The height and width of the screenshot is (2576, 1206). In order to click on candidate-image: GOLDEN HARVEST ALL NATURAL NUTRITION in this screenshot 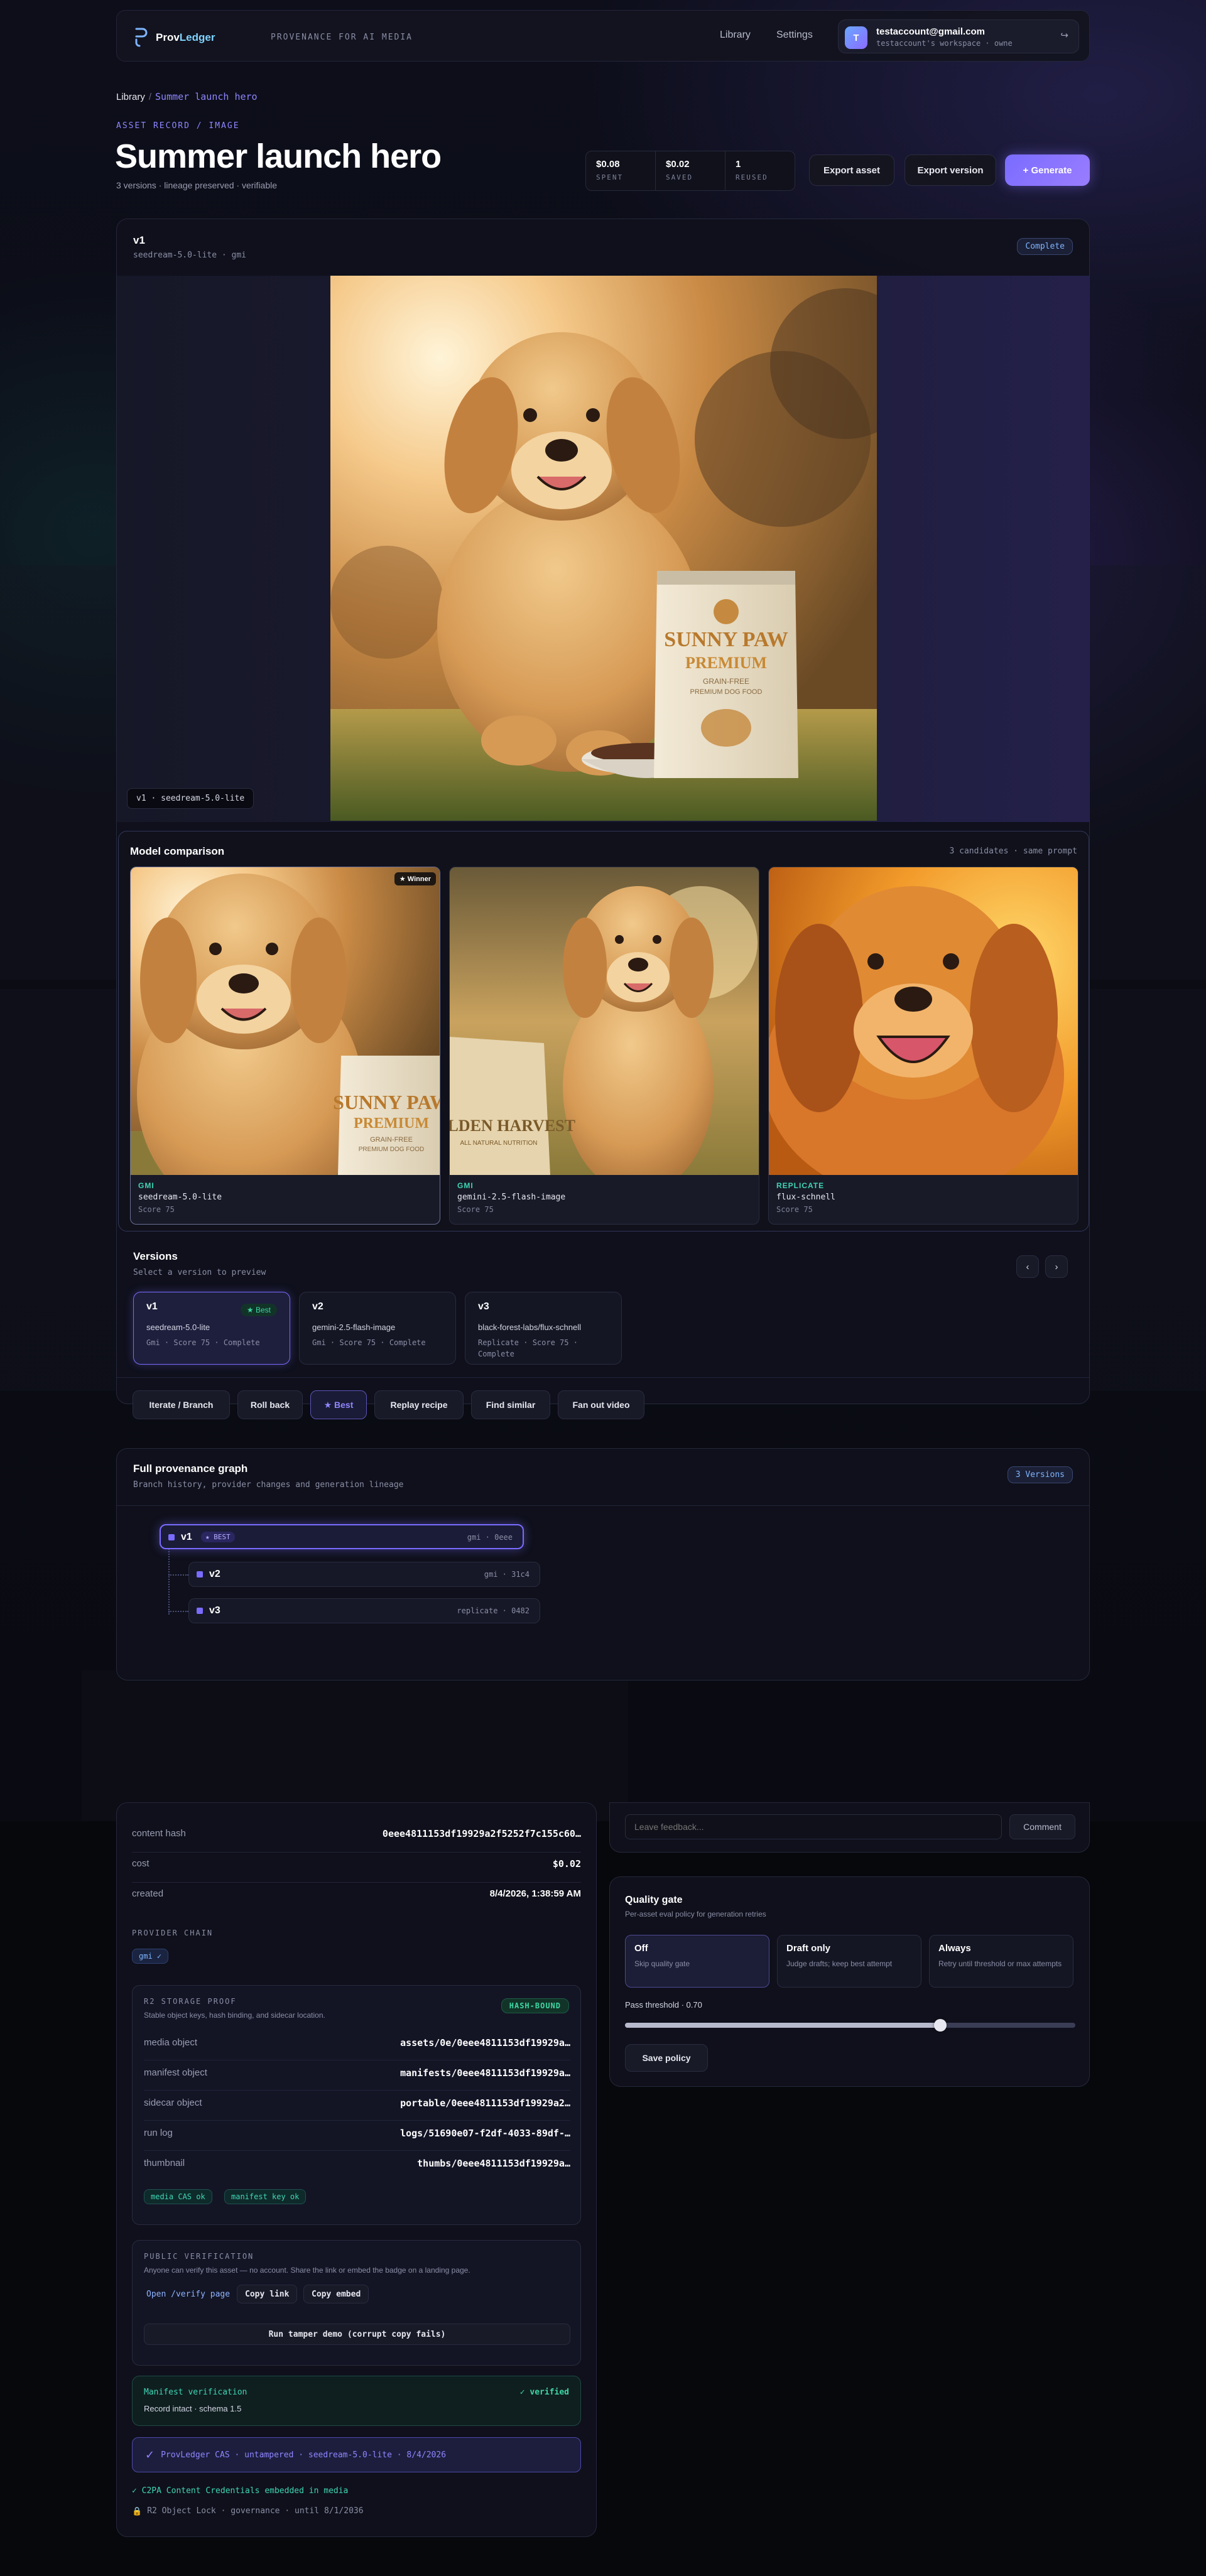, I will do `click(605, 1021)`.